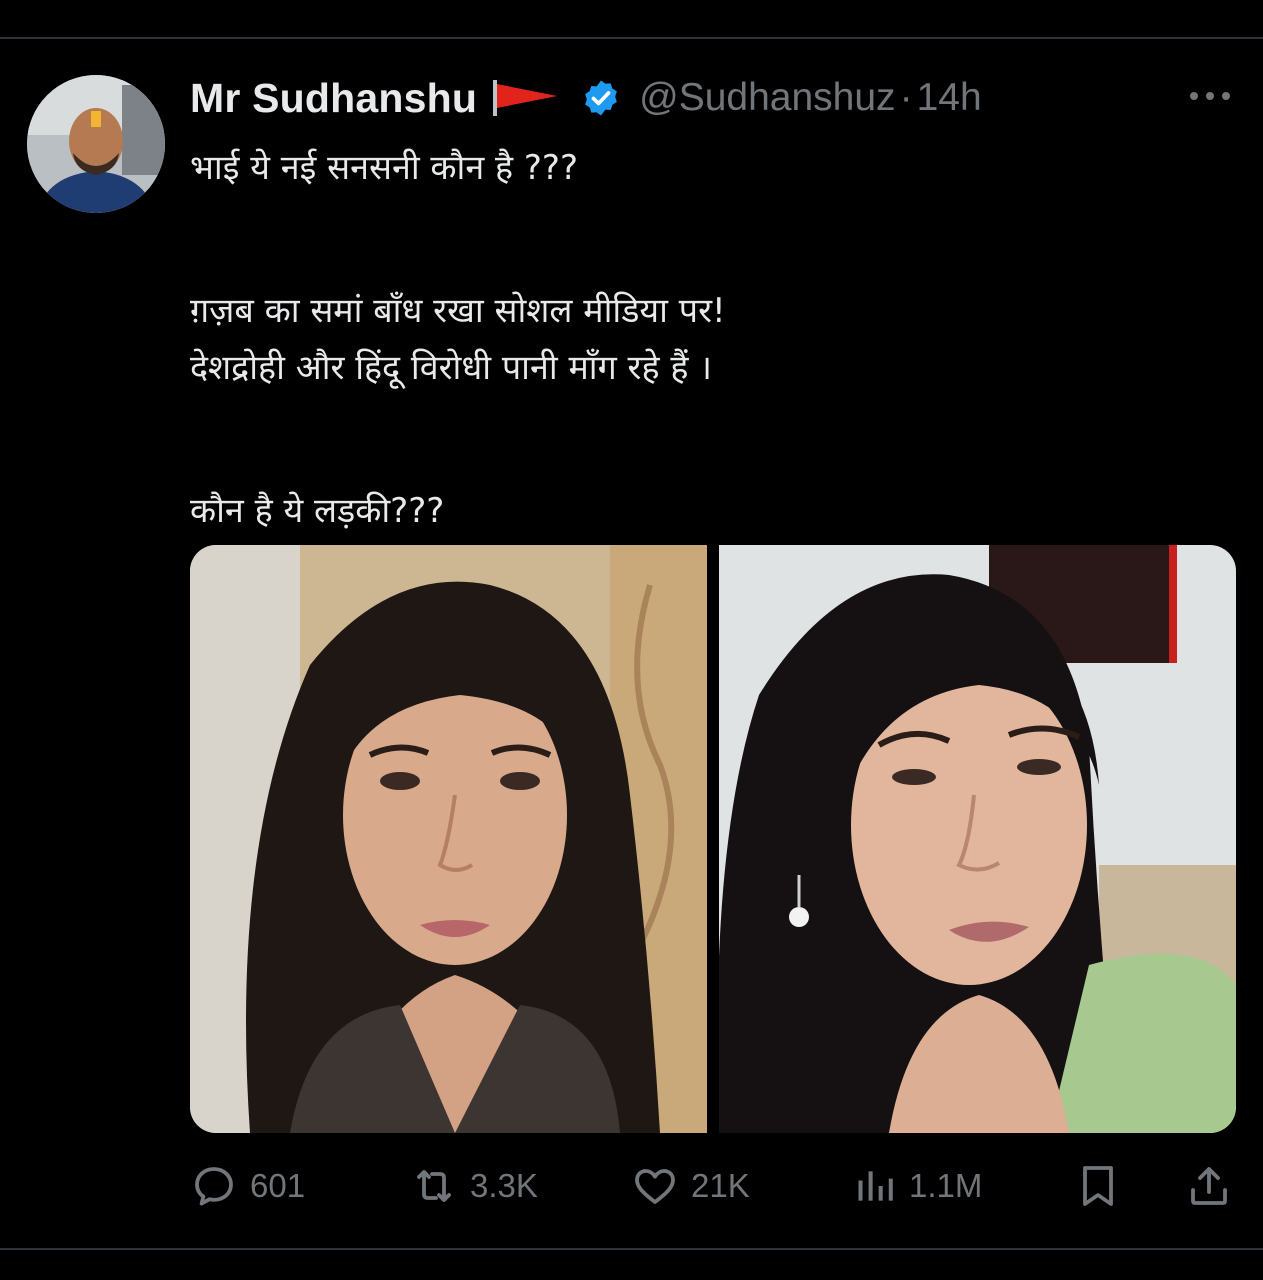 The width and height of the screenshot is (1263, 1280). I want to click on retweet-count: 3.3K, so click(504, 1185).